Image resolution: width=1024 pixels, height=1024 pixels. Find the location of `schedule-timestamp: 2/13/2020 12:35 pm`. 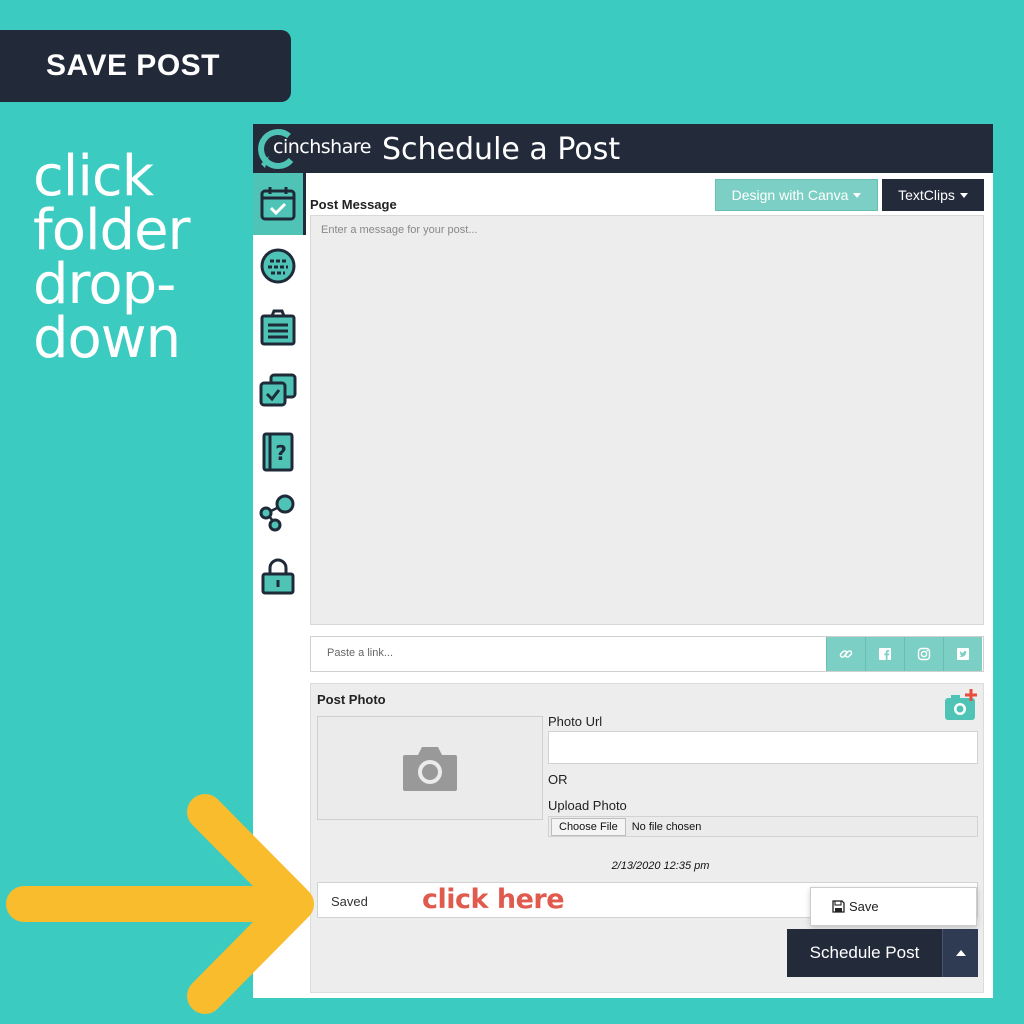

schedule-timestamp: 2/13/2020 12:35 pm is located at coordinates (648, 866).